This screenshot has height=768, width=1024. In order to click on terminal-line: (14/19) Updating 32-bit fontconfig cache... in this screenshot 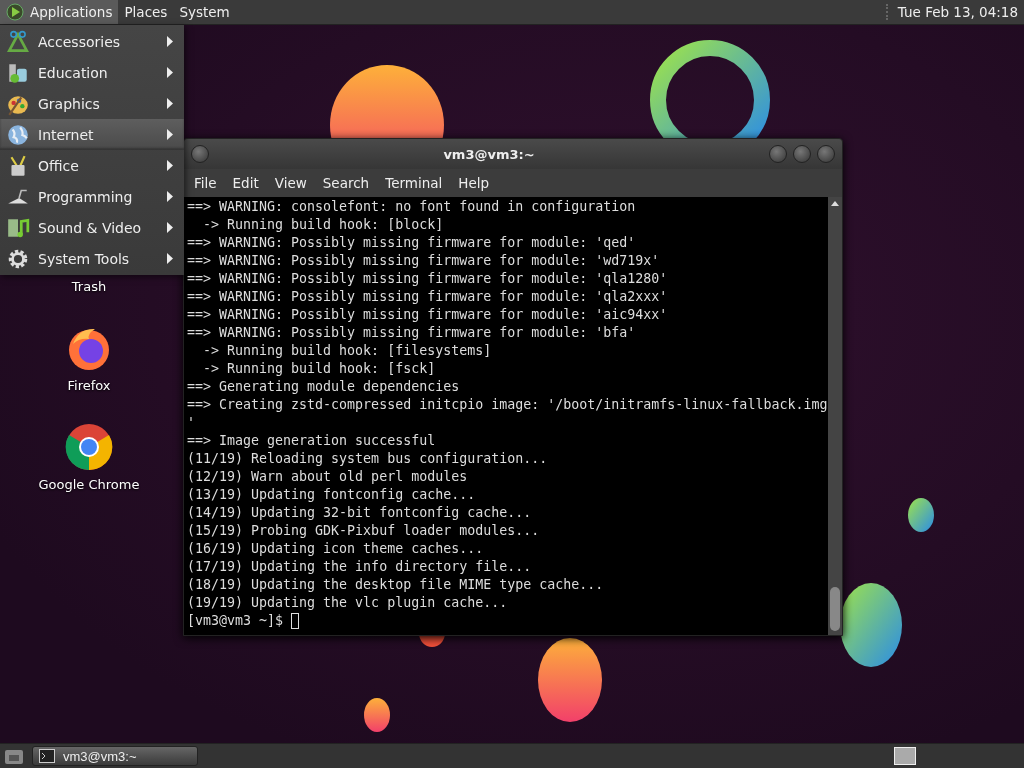, I will do `click(360, 513)`.